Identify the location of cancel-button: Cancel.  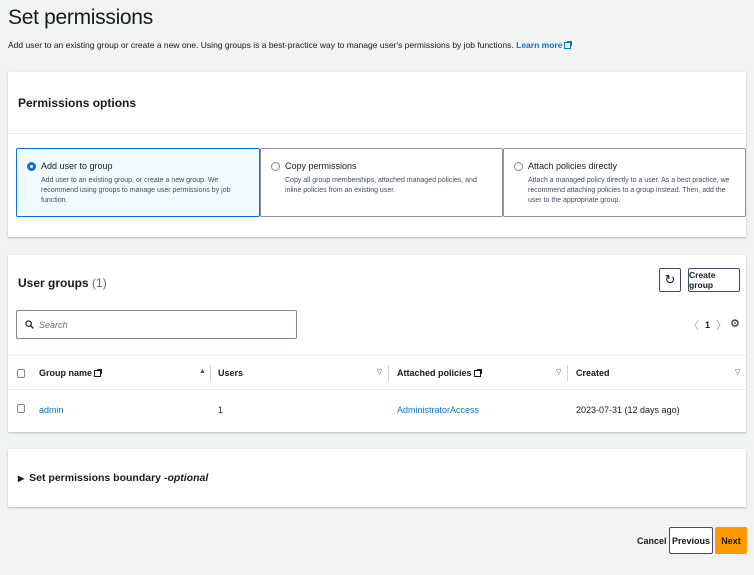
(652, 541).